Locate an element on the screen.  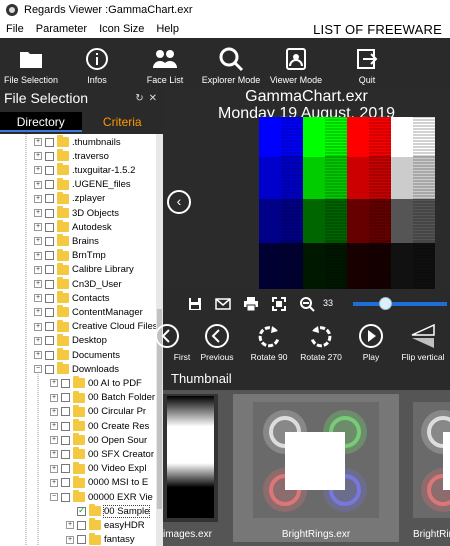
fit-screen-icon is located at coordinates (279, 304).